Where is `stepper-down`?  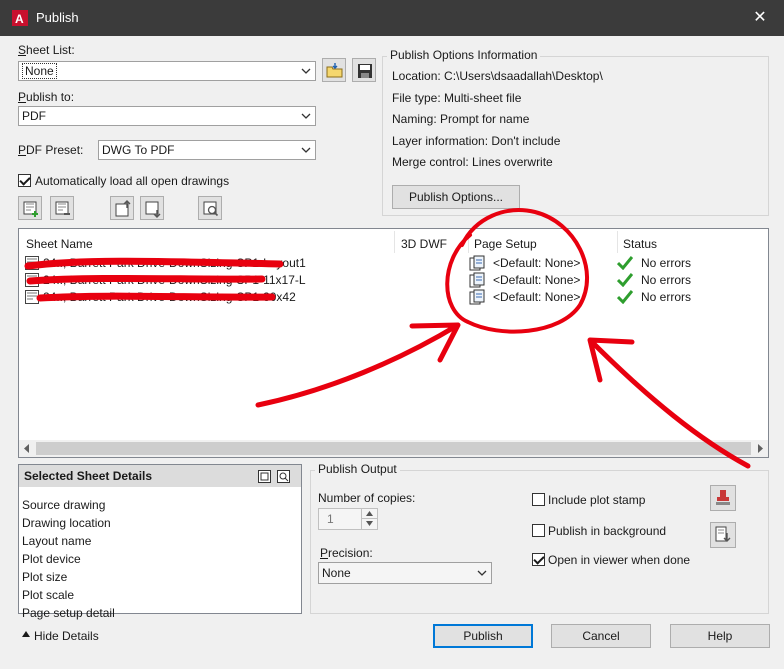 stepper-down is located at coordinates (369, 524).